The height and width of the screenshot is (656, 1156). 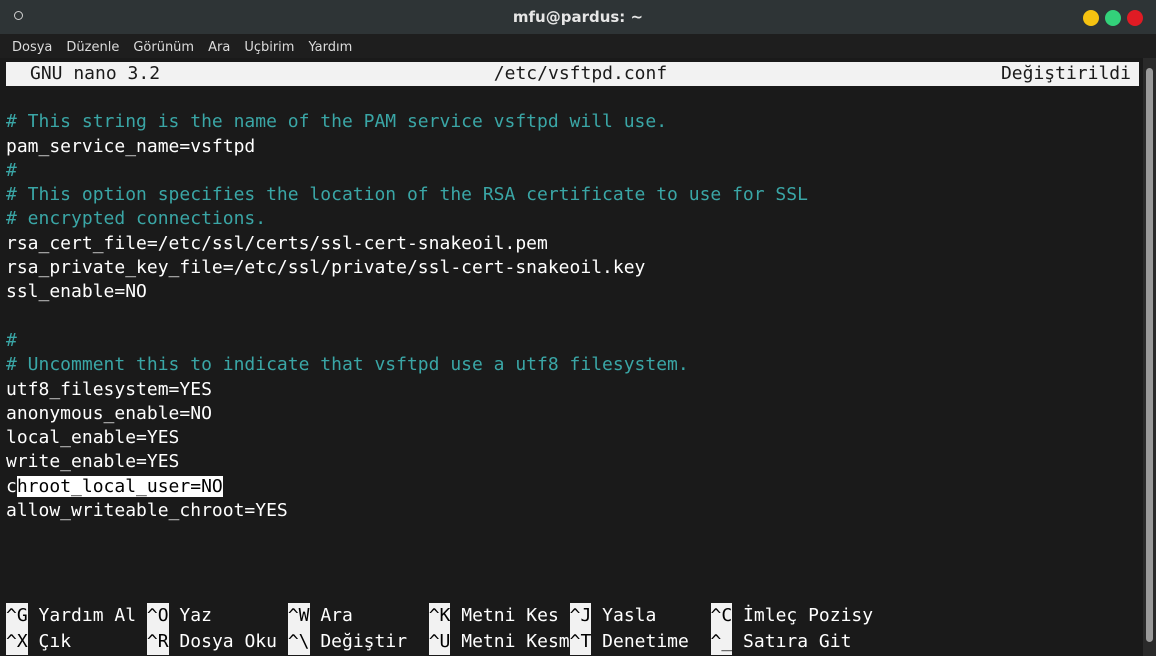 What do you see at coordinates (580, 616) in the screenshot?
I see `shortcut-key: ^J` at bounding box center [580, 616].